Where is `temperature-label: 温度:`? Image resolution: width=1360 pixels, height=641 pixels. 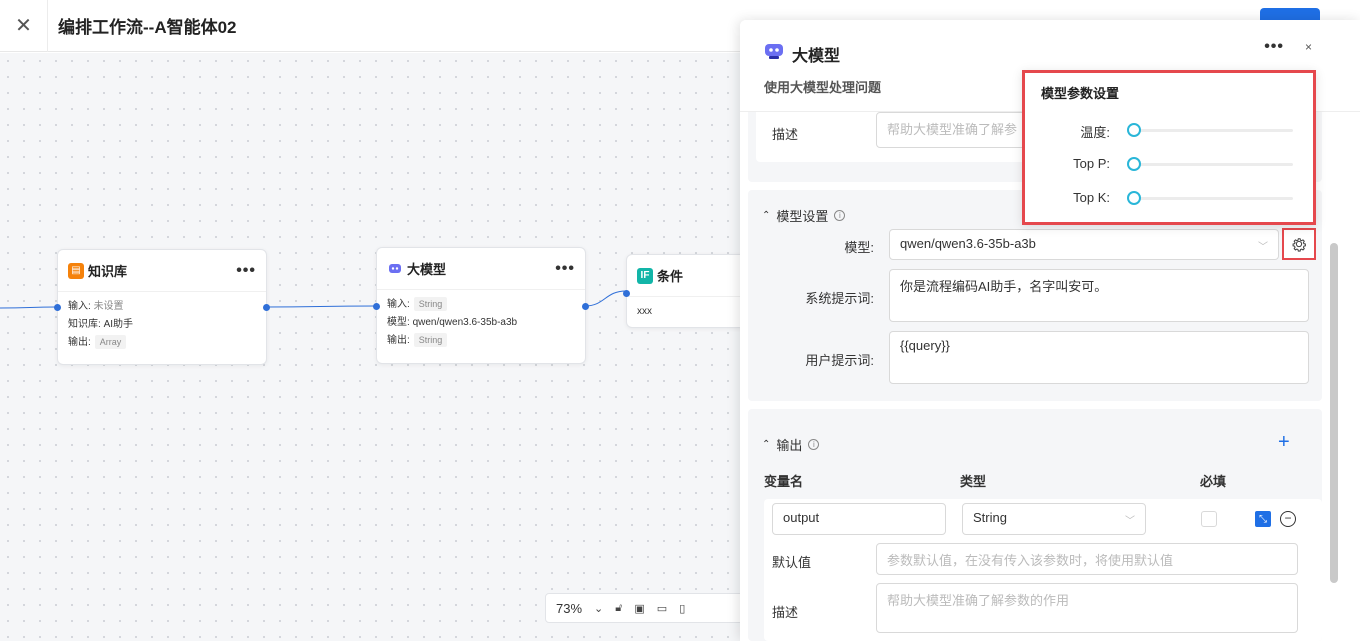 temperature-label: 温度: is located at coordinates (1095, 132).